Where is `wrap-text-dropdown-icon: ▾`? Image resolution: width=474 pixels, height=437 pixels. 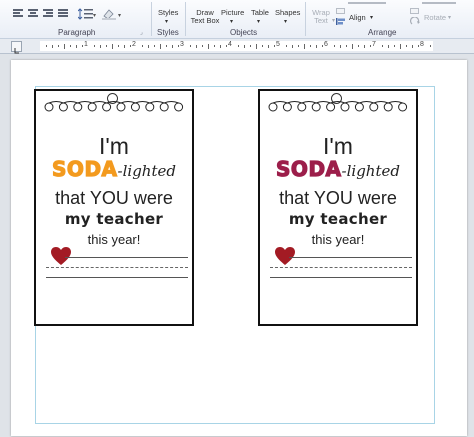
wrap-text-dropdown-icon: ▾ is located at coordinates (333, 21).